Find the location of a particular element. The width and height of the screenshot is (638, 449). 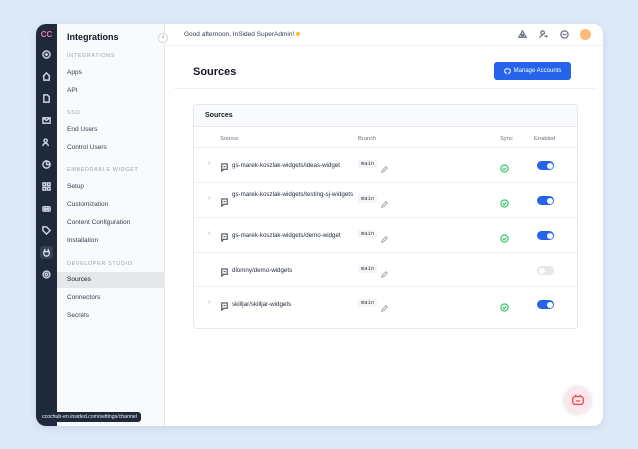

sidebar-item-connectors: Connectors is located at coordinates (110, 298).